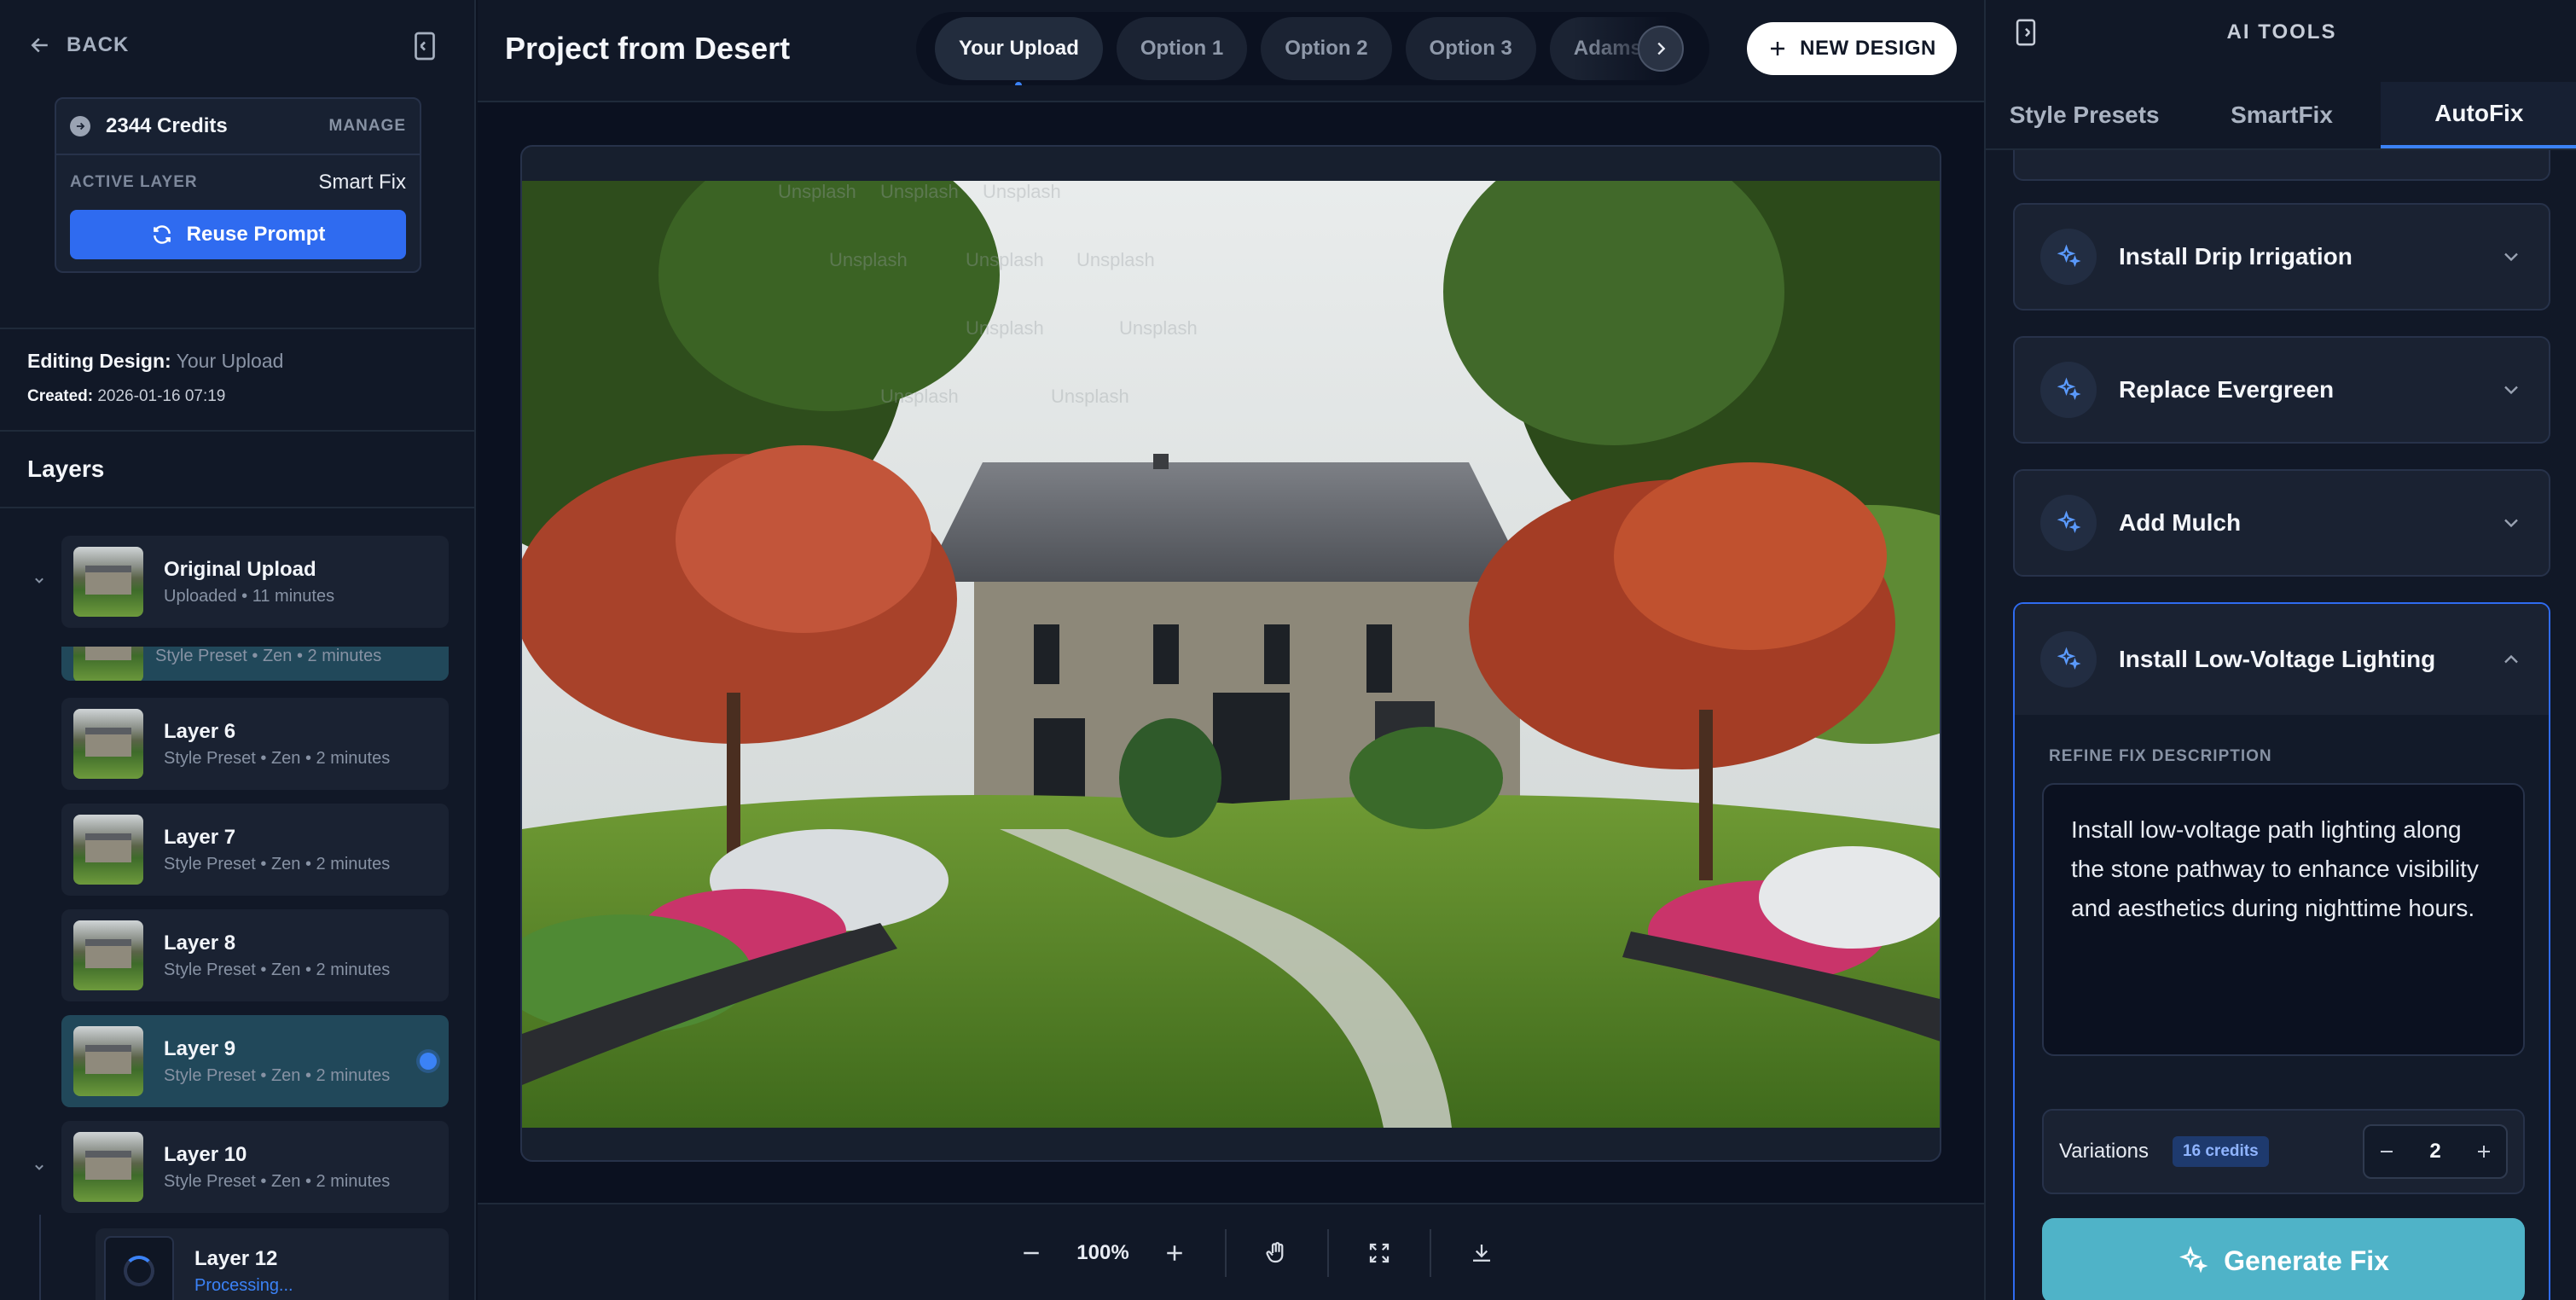 This screenshot has height=1300, width=2576. I want to click on tabs-next-button, so click(1661, 49).